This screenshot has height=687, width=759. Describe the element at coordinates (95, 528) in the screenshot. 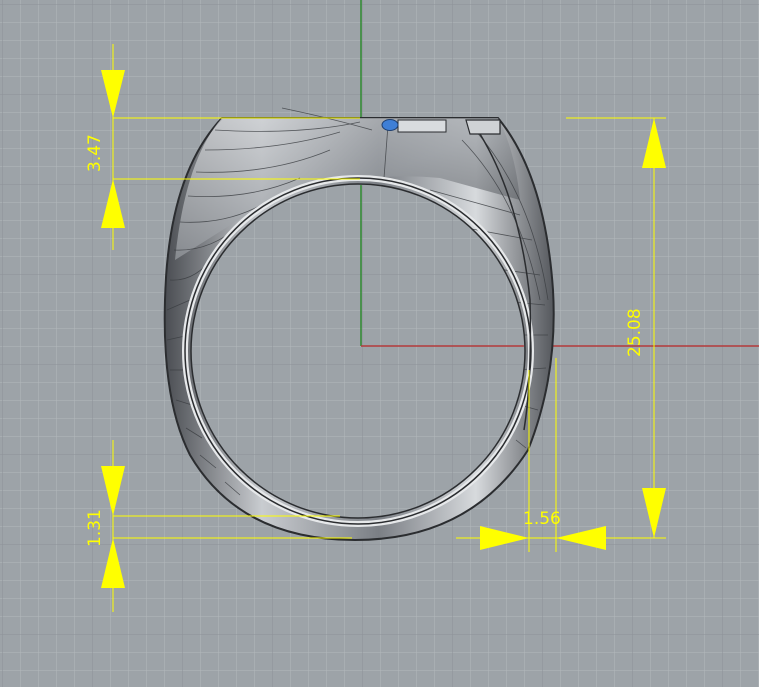

I see `dimension-label-bottom-thickness: 1.31` at that location.